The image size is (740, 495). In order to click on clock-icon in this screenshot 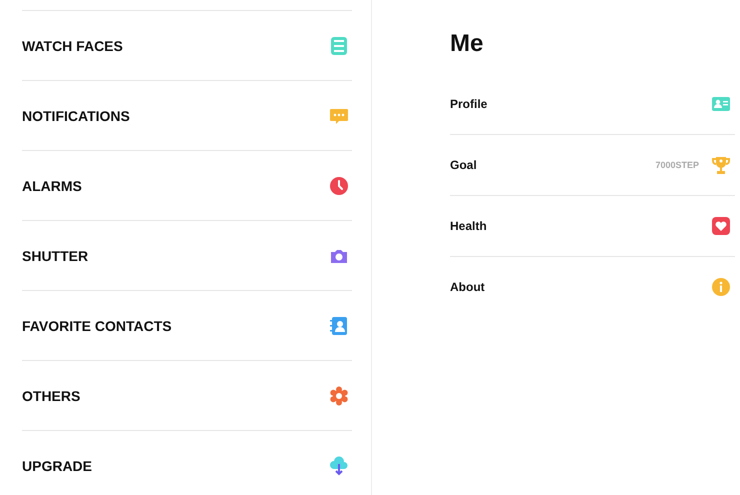, I will do `click(339, 186)`.